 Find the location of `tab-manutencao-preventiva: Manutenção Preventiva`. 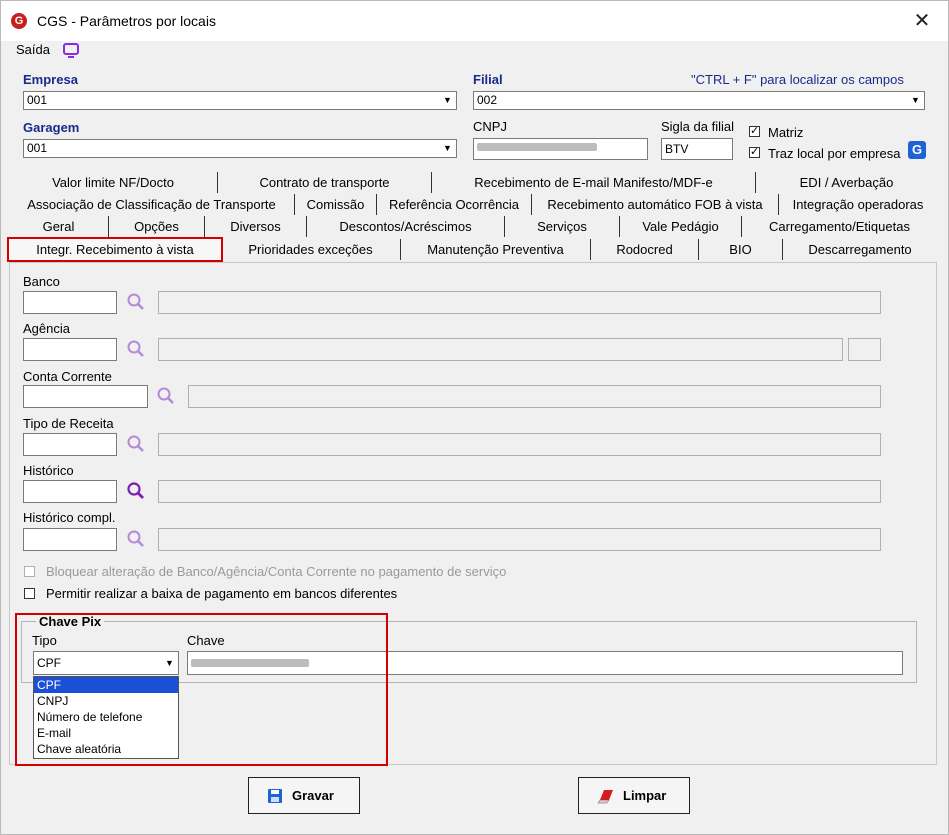

tab-manutencao-preventiva: Manutenção Preventiva is located at coordinates (496, 249).